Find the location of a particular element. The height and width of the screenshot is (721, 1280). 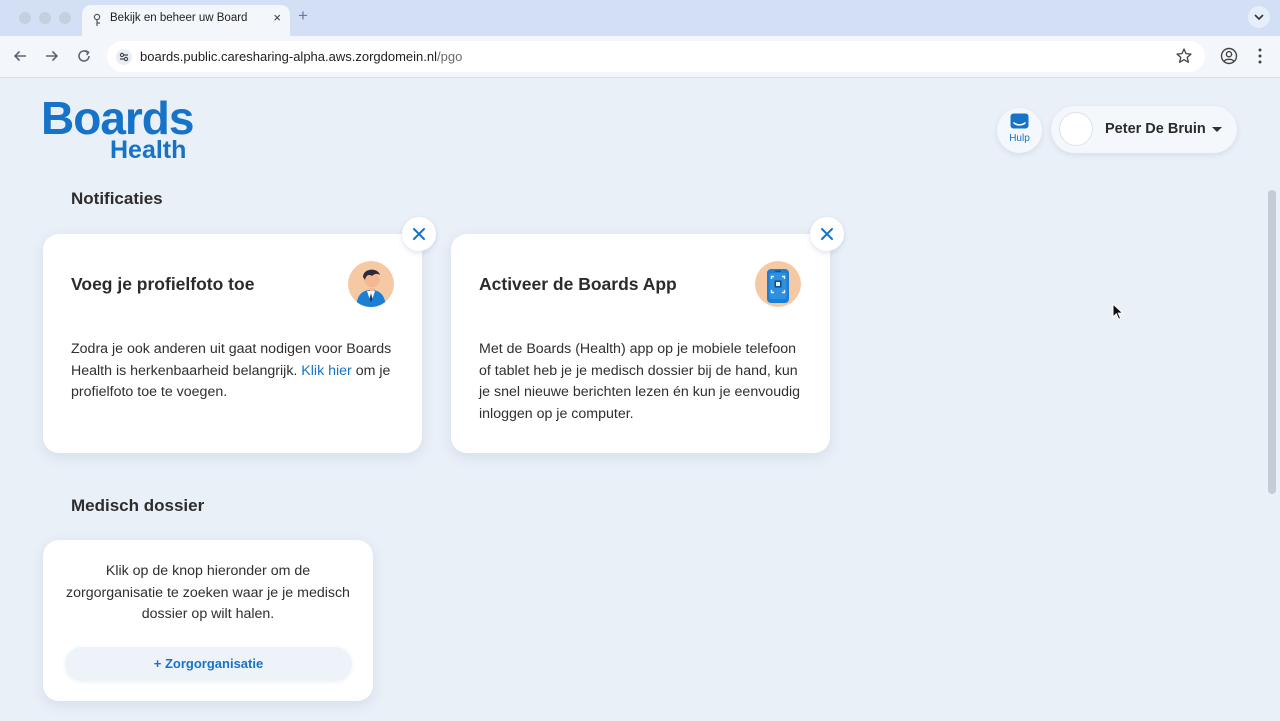

help-button: Hulp is located at coordinates (1019, 130).